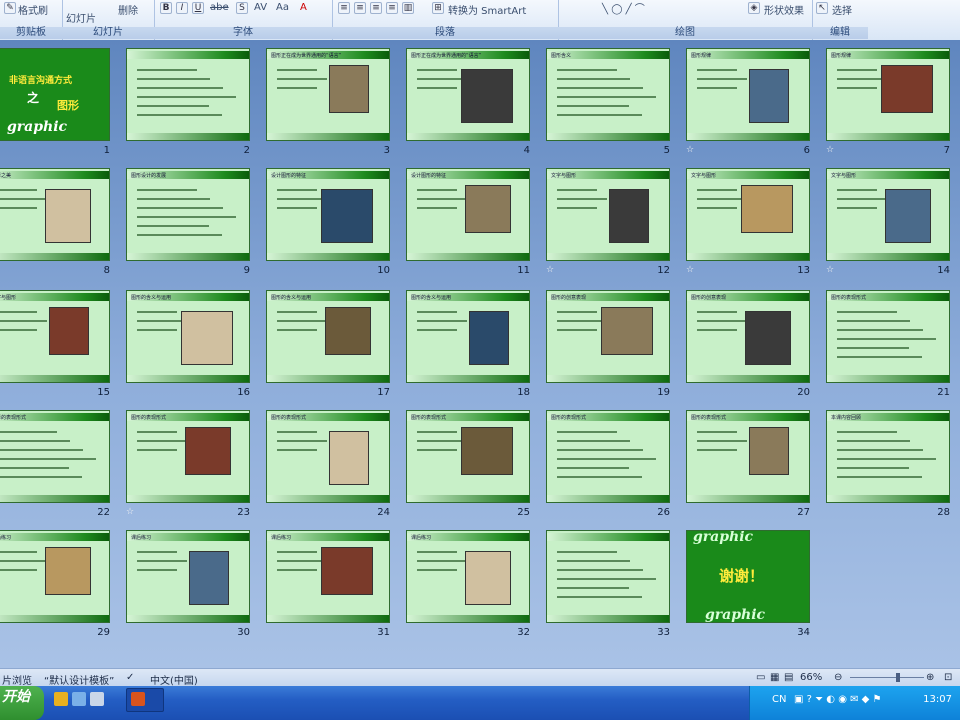 This screenshot has width=960, height=720. I want to click on zoom-thumb, so click(898, 677).